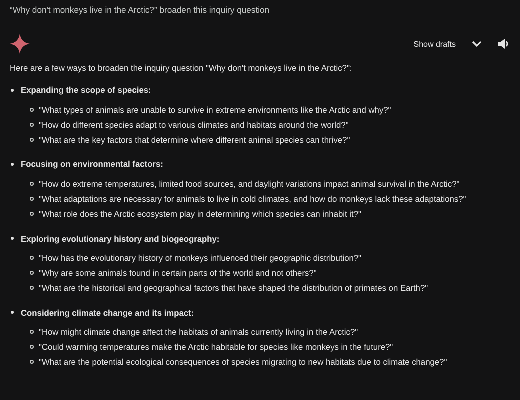 This screenshot has width=520, height=400. What do you see at coordinates (198, 332) in the screenshot?
I see `question-text: "How might climate change affect the habitats of animals currently living in the Arctic?"` at bounding box center [198, 332].